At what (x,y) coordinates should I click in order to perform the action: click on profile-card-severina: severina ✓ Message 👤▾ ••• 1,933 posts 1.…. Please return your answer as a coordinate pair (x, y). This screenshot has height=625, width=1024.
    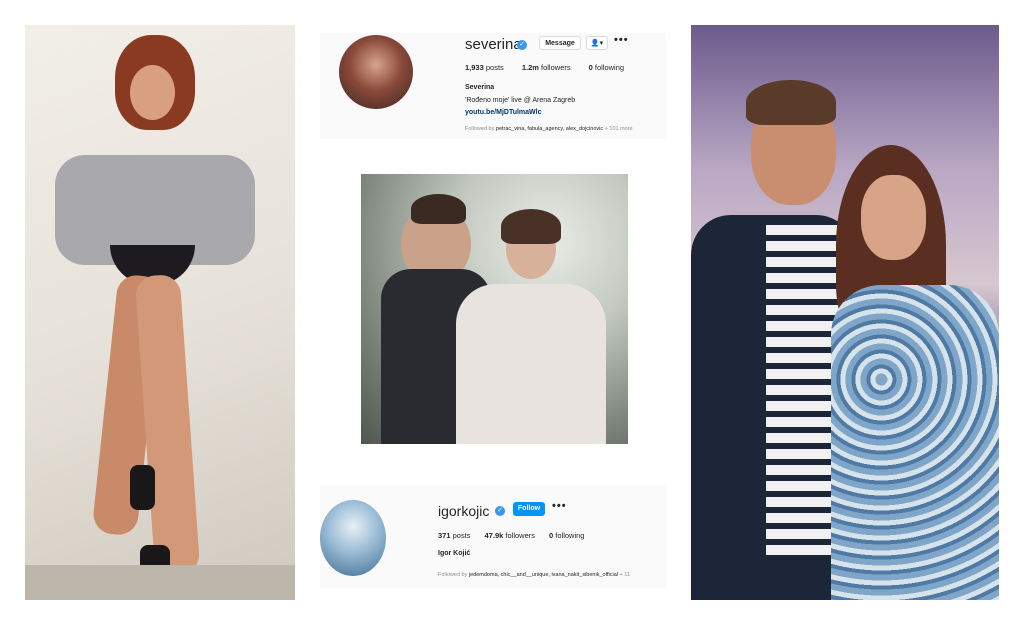
    Looking at the image, I should click on (493, 86).